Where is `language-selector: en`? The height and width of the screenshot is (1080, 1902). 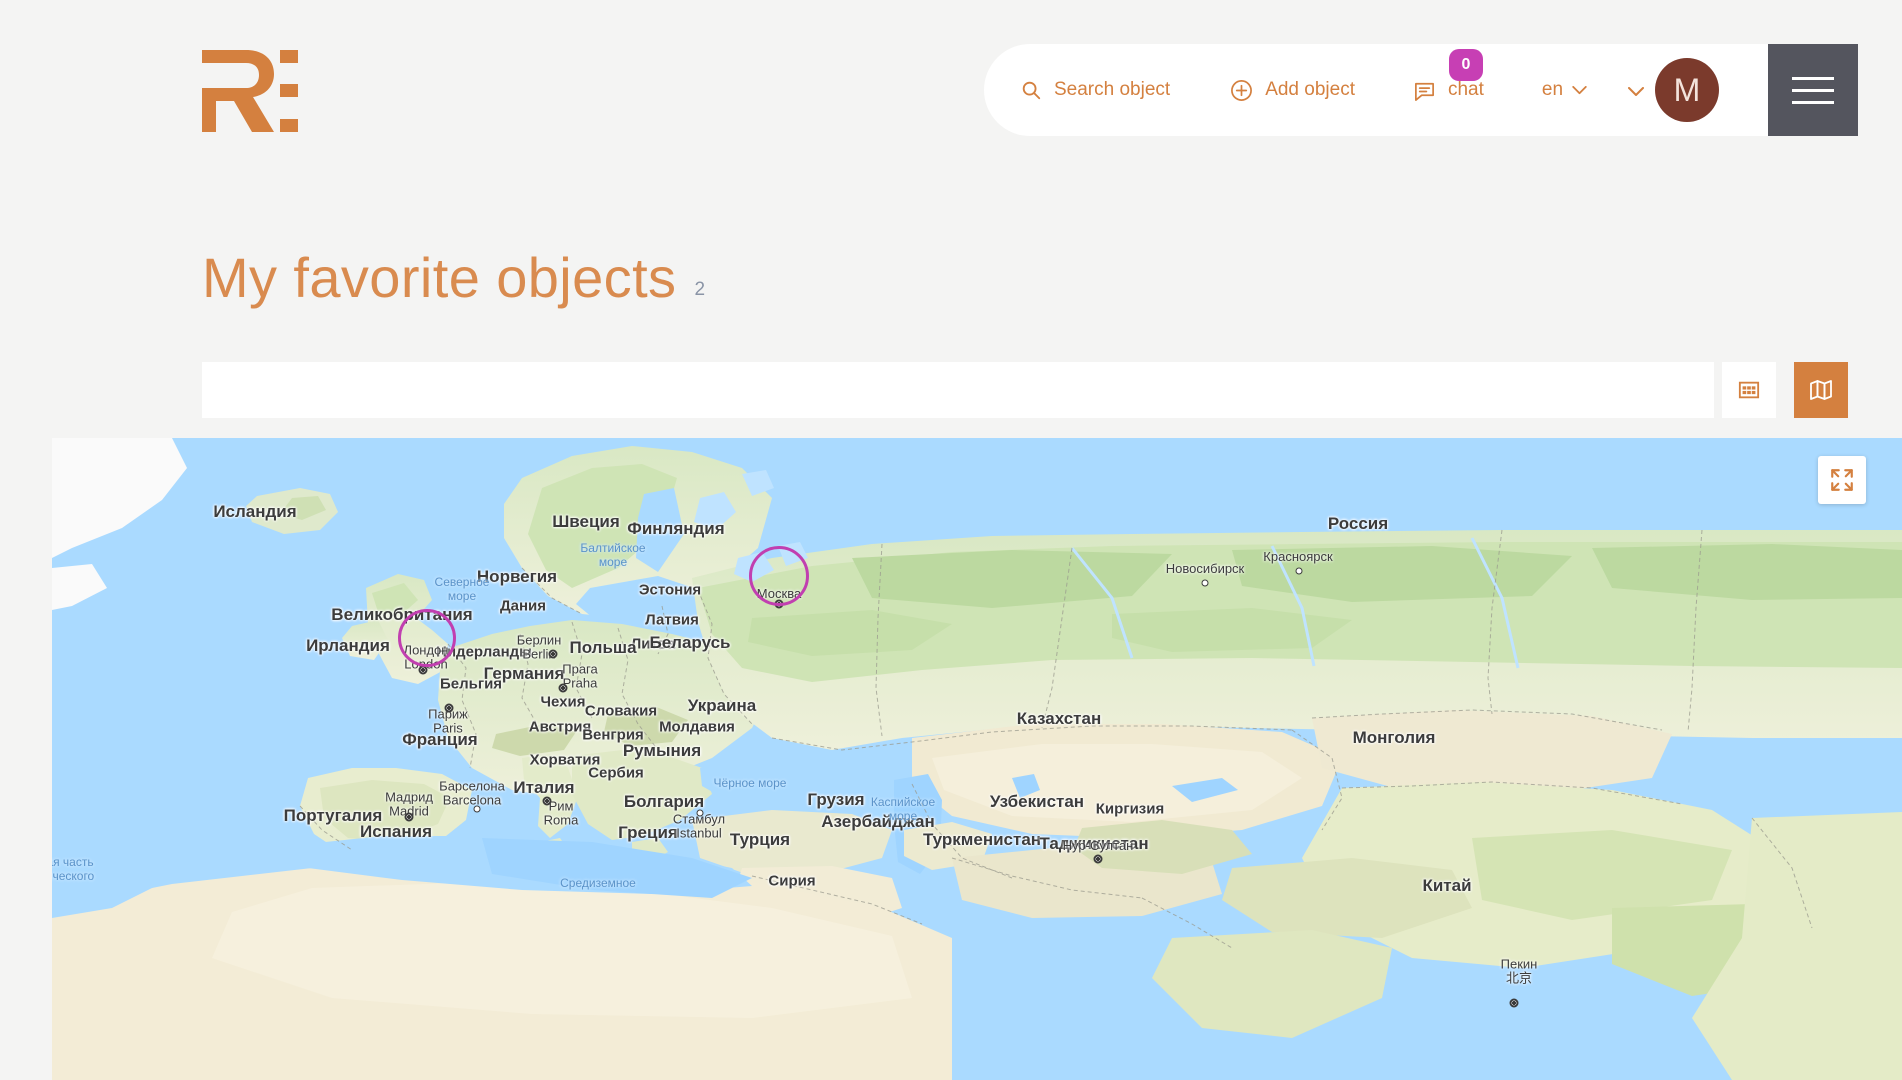
language-selector: en is located at coordinates (1564, 90).